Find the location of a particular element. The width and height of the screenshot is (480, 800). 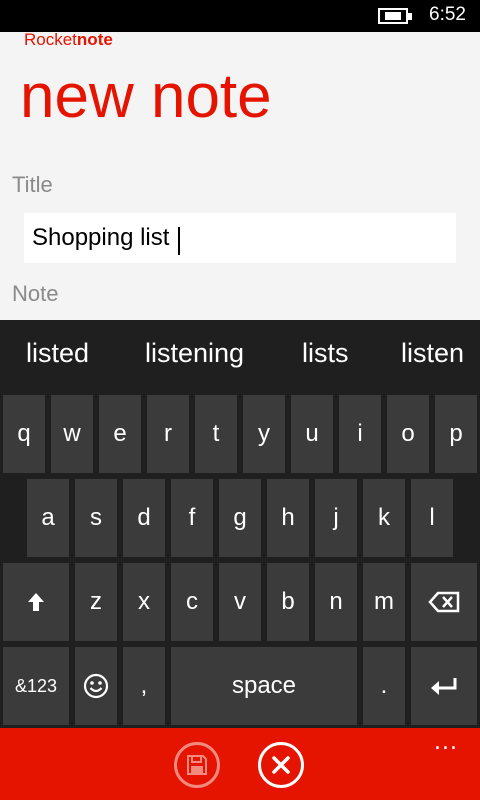

key-label: f is located at coordinates (192, 517).